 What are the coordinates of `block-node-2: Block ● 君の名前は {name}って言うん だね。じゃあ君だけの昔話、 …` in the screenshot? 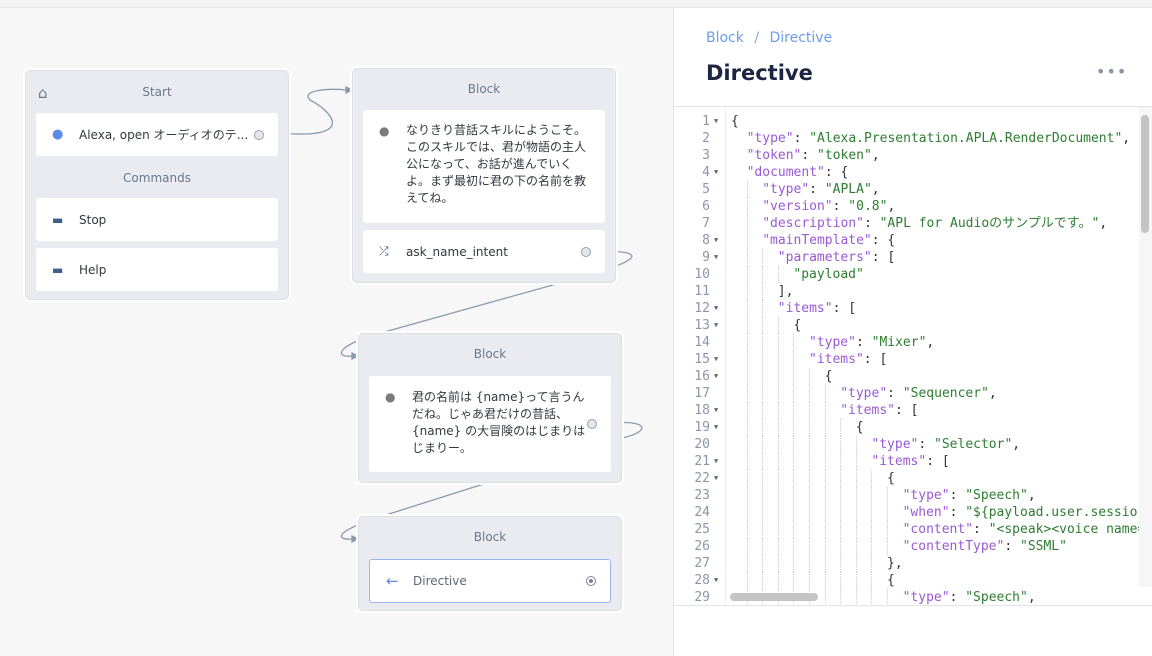 It's located at (490, 408).